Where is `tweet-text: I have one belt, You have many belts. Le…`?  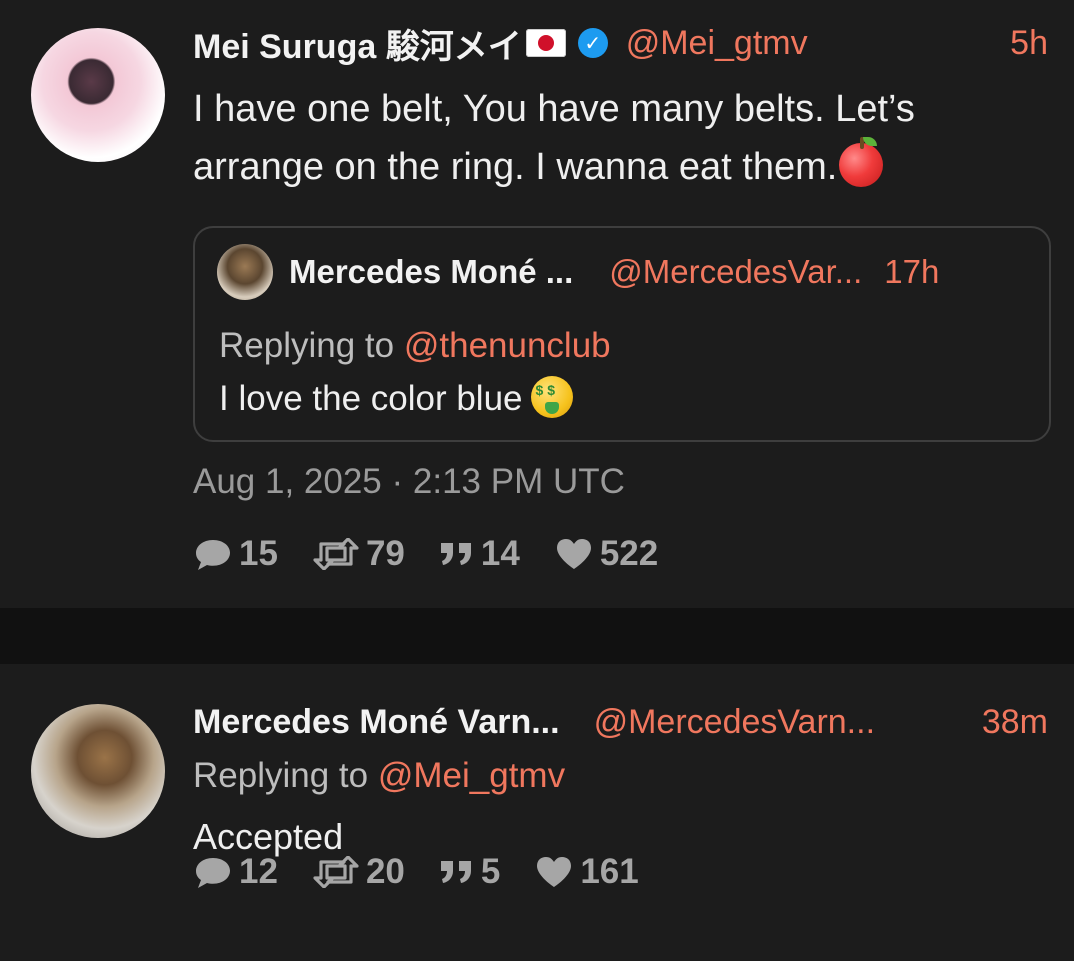 tweet-text: I have one belt, You have many belts. Le… is located at coordinates (554, 138).